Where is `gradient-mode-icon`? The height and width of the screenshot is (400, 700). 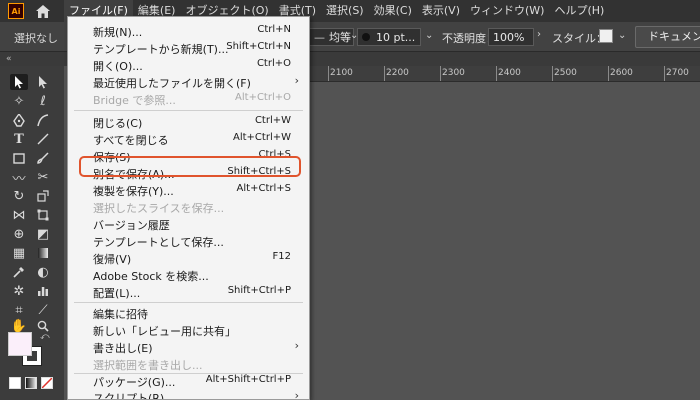
gradient-mode-icon is located at coordinates (31, 383).